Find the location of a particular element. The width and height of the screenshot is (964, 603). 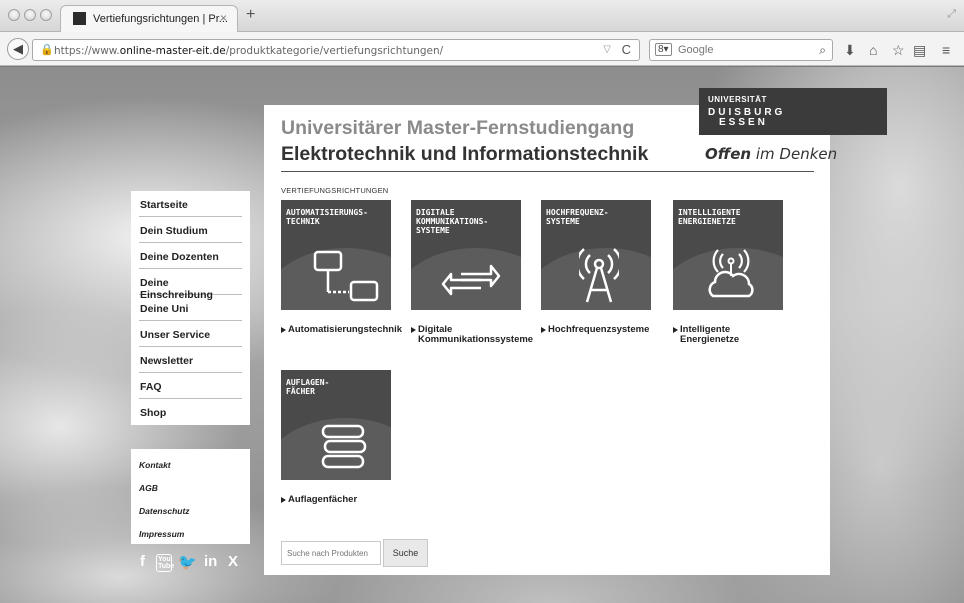

close-window-button is located at coordinates (14, 15).